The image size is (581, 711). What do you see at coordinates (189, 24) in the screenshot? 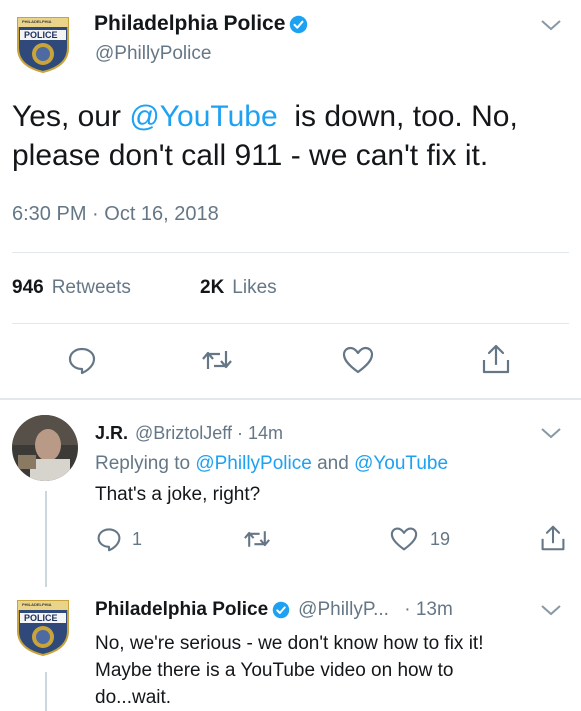
I see `author-name: Philadelphia Police` at bounding box center [189, 24].